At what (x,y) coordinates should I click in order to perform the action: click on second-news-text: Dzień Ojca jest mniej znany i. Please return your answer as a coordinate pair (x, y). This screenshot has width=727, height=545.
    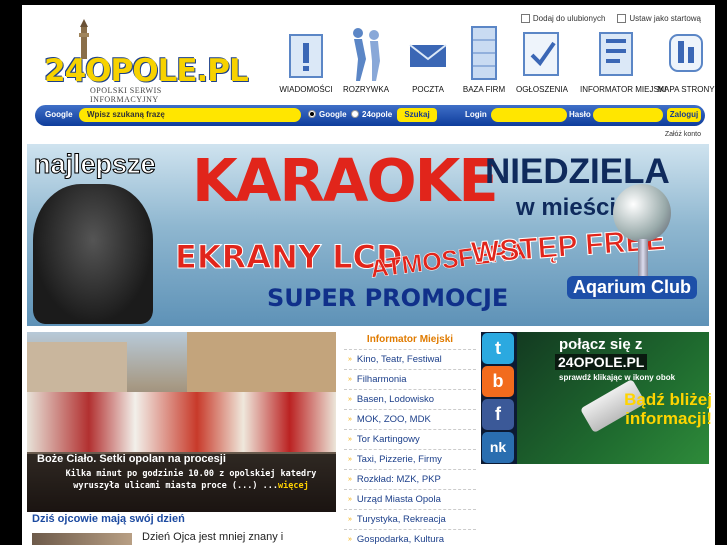
    Looking at the image, I should click on (213, 537).